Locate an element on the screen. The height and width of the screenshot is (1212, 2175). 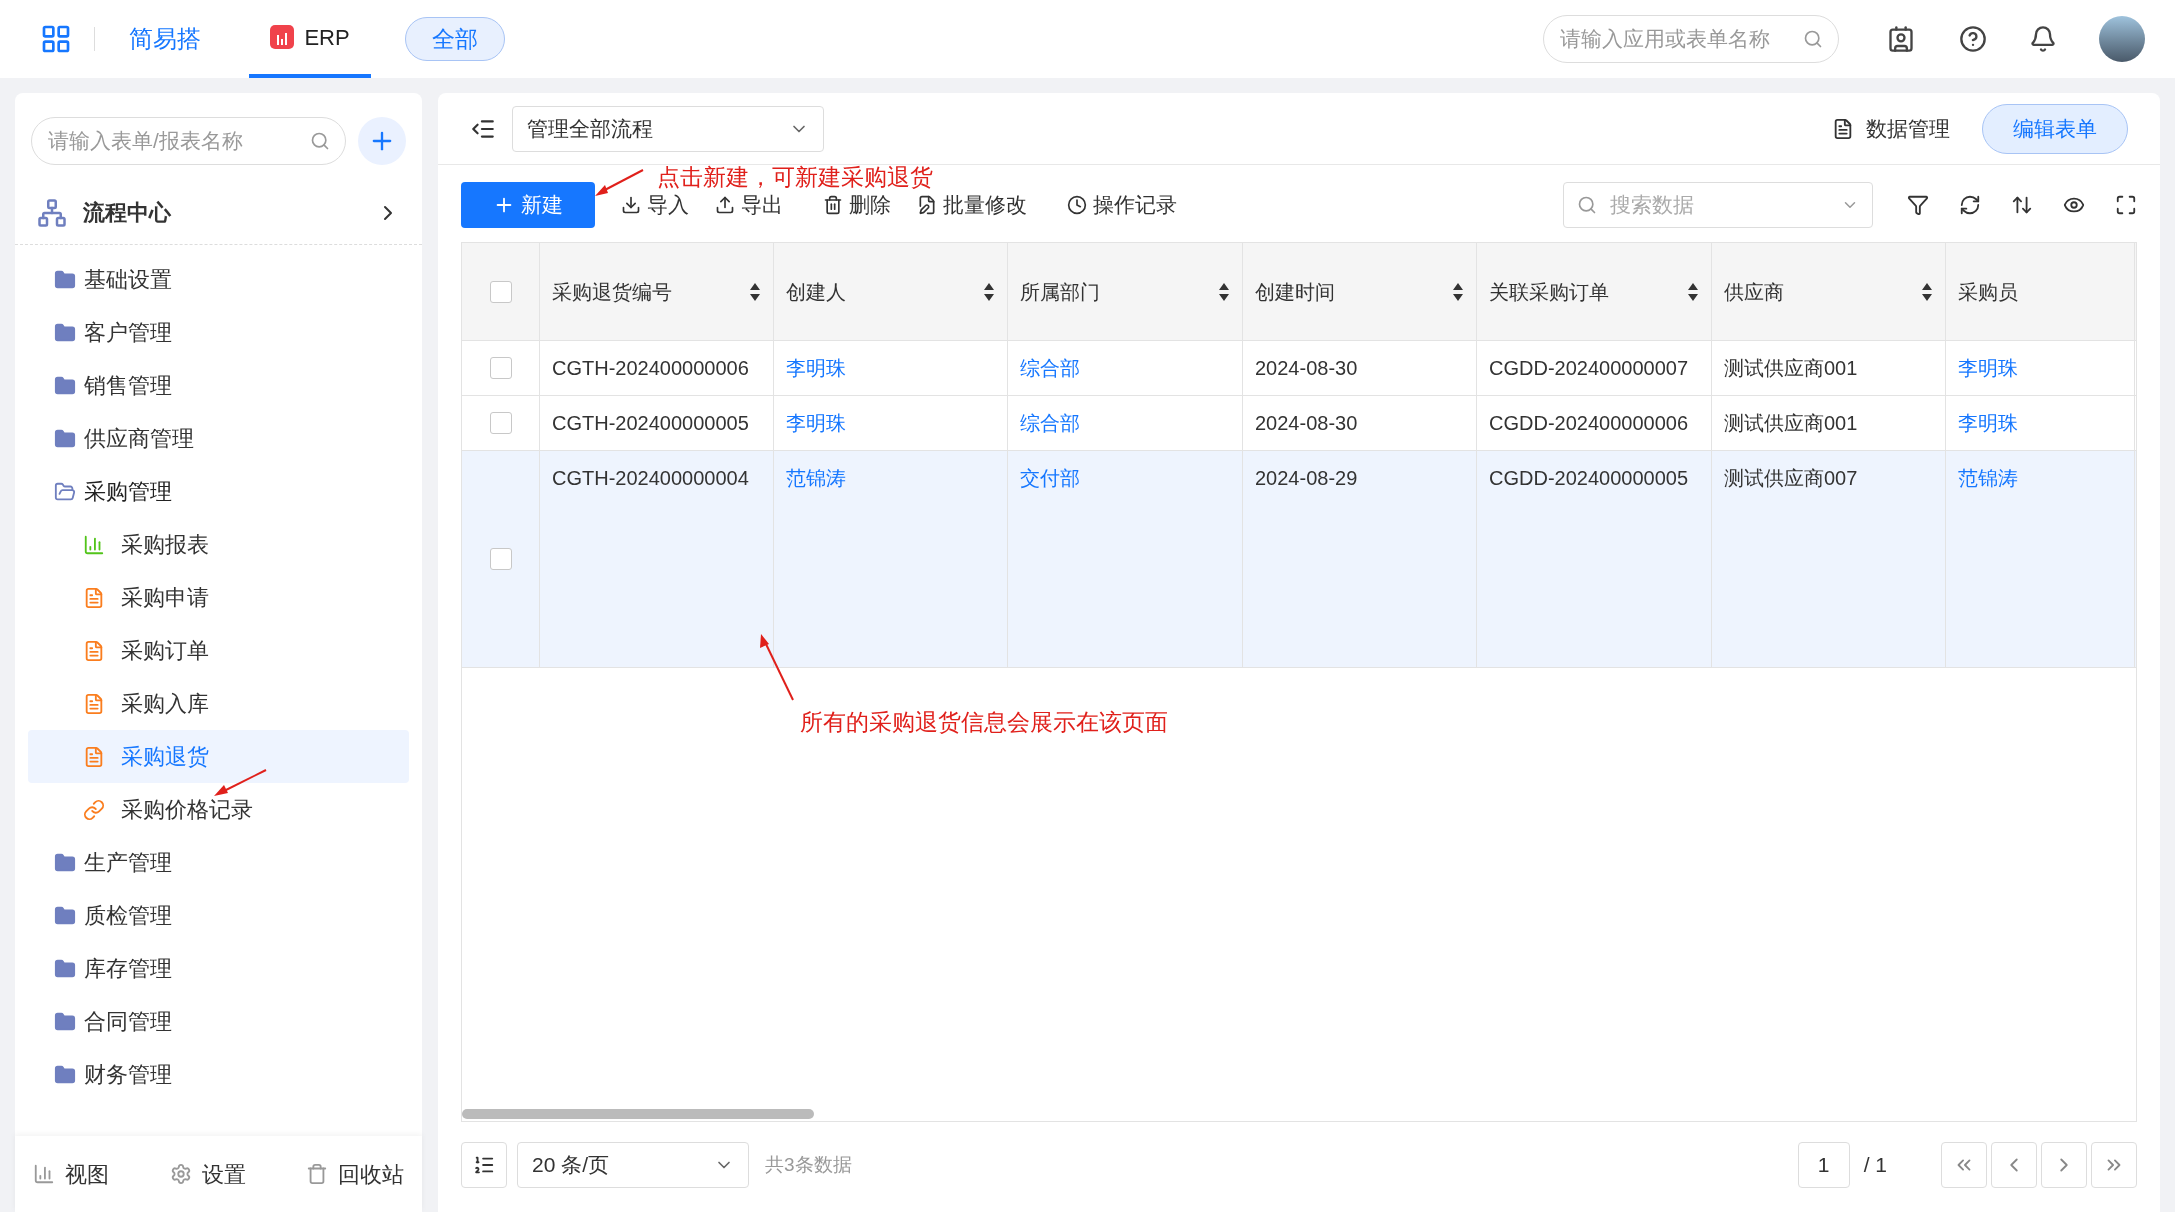
sidebar-item: 采购退货 is located at coordinates (218, 756).